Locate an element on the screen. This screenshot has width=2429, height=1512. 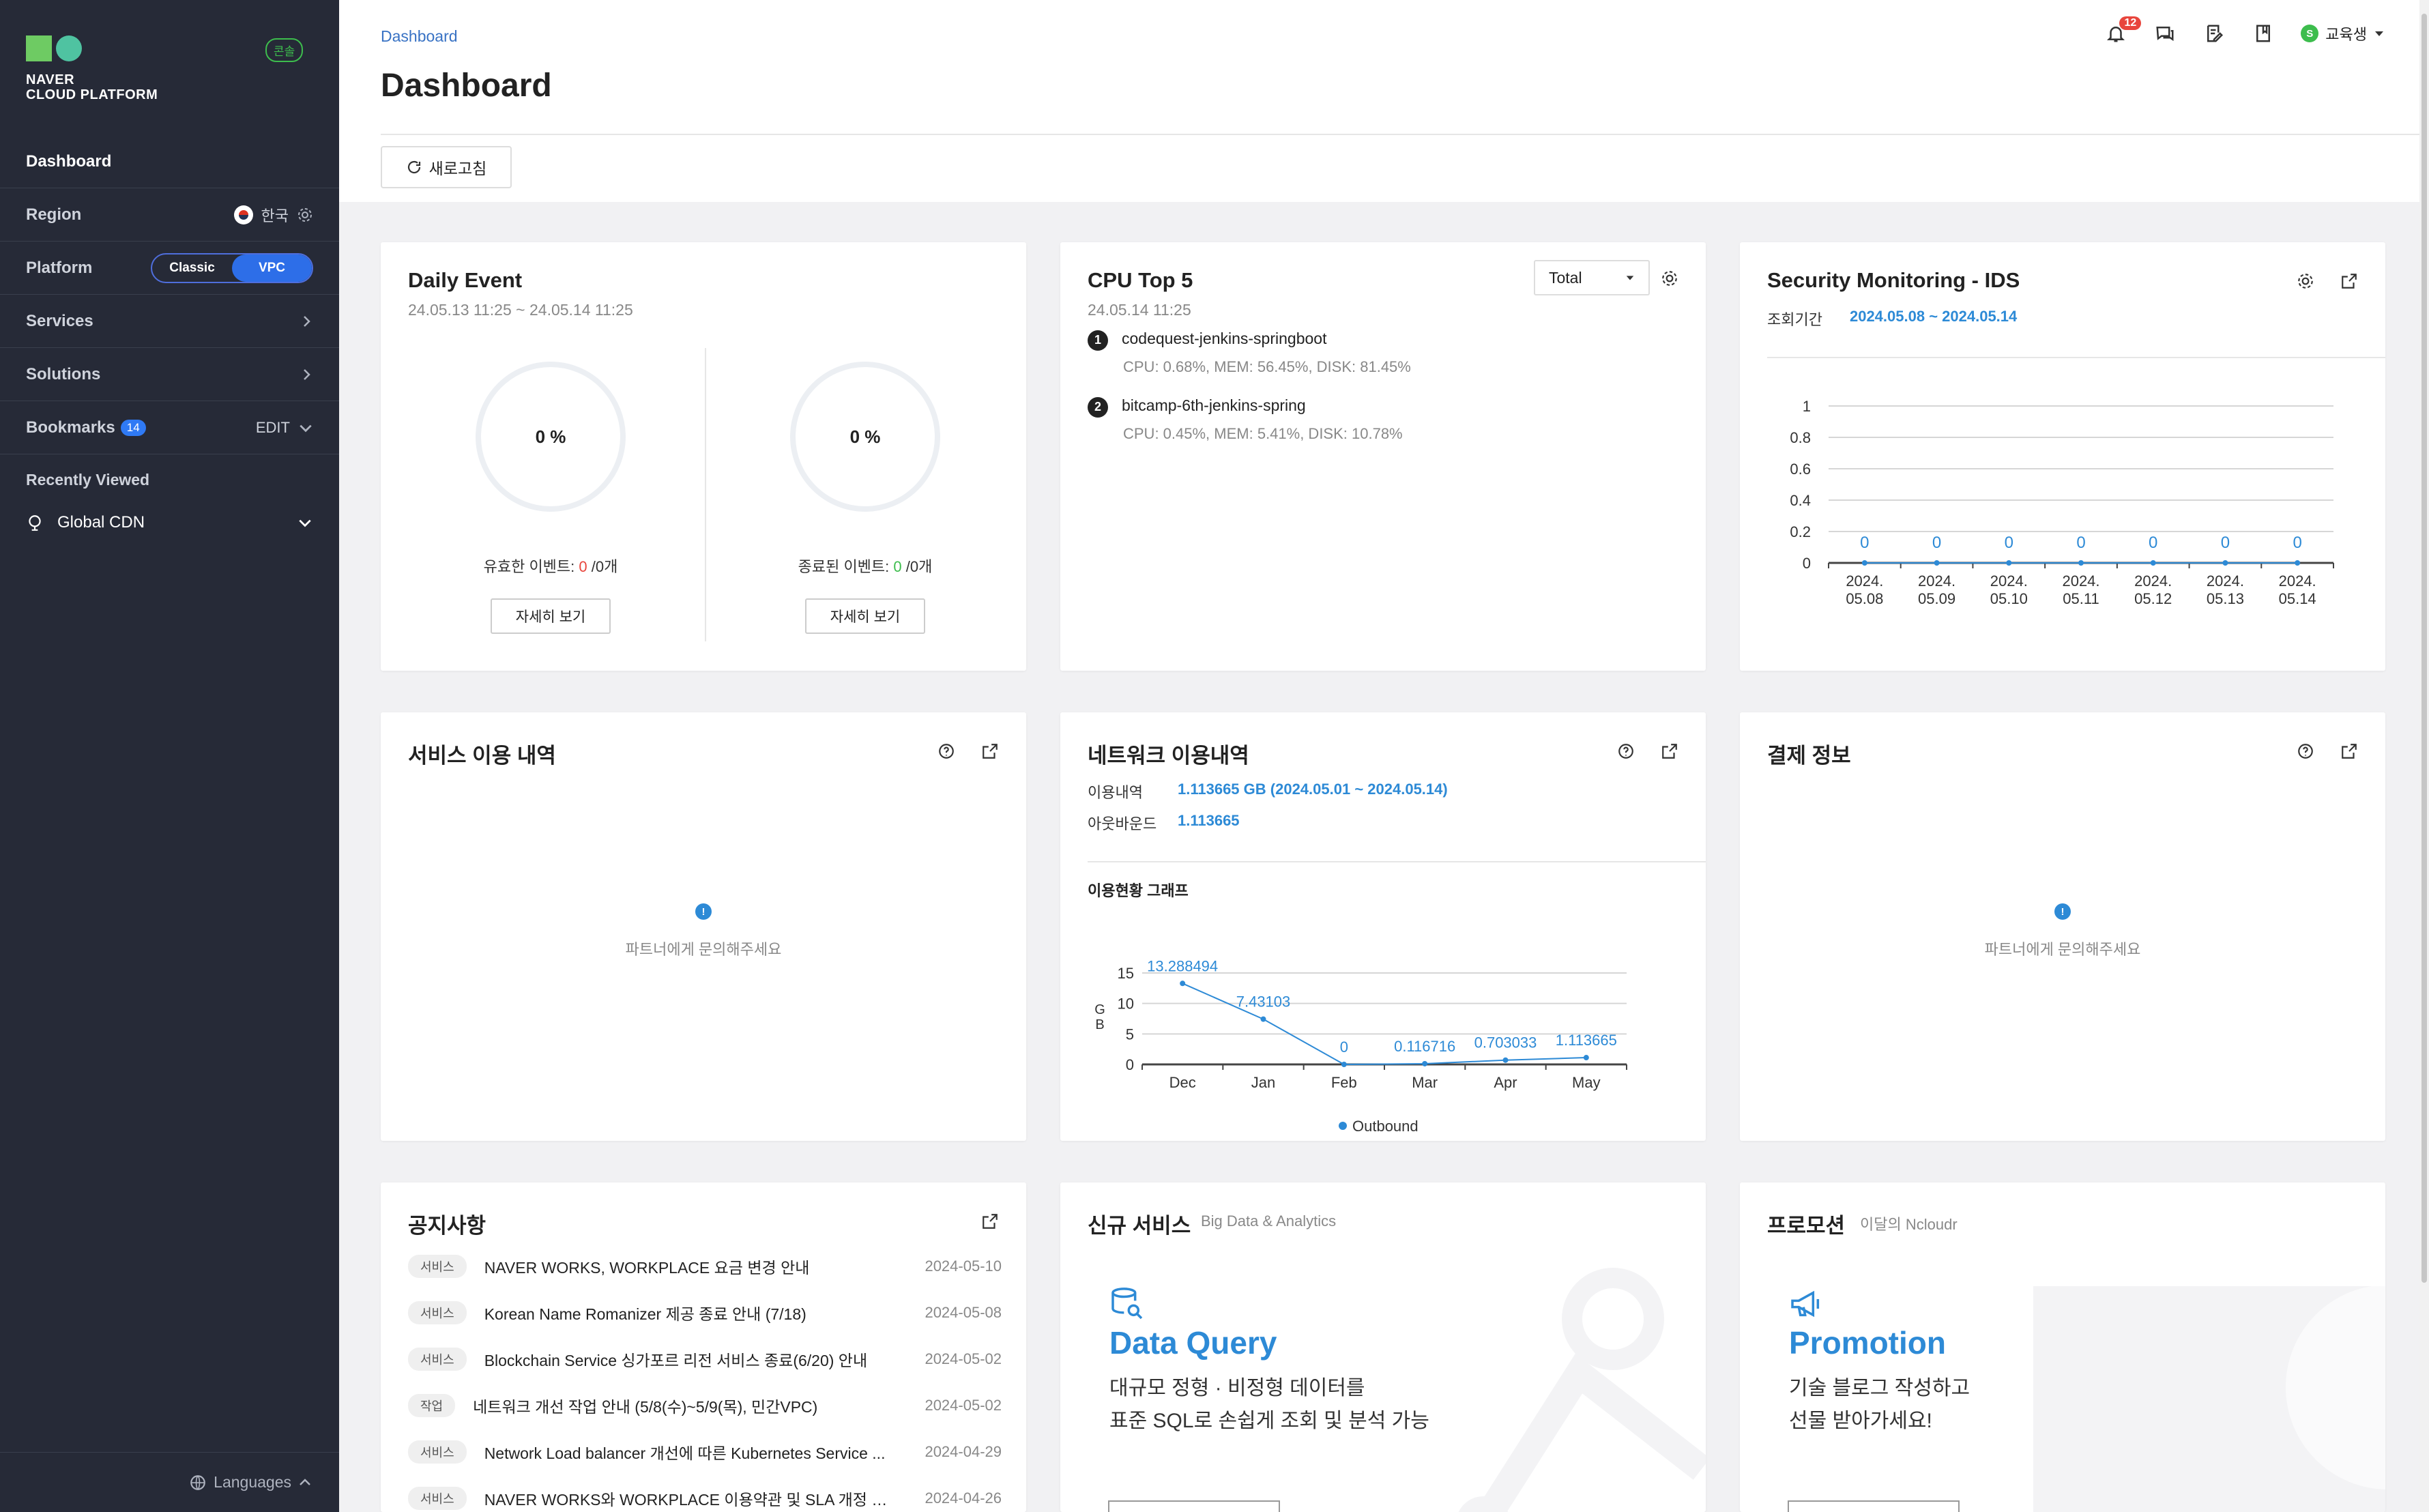
closed-event-total: /0개 is located at coordinates (919, 566).